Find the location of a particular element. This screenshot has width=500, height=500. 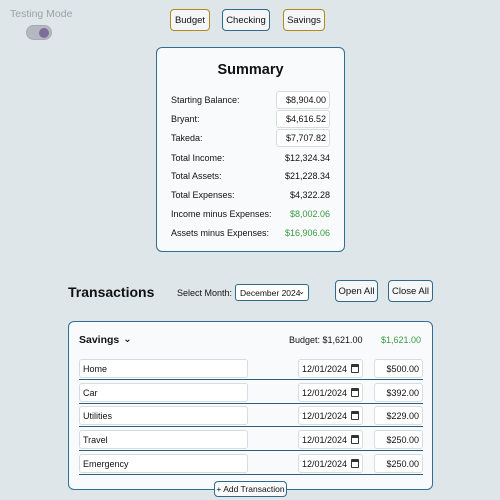

summary-label: Assets minus Expenses: is located at coordinates (220, 232).